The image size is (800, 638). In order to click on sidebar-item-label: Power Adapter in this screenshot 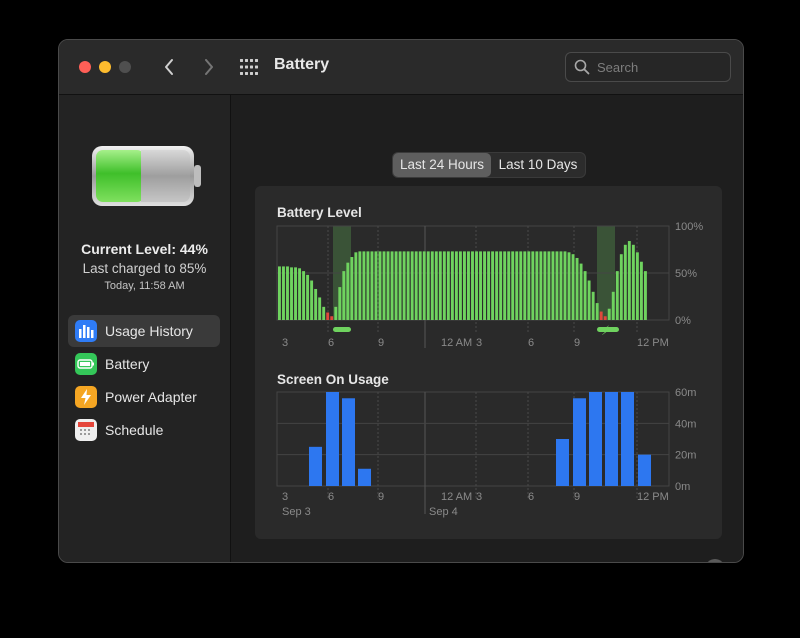, I will do `click(151, 397)`.